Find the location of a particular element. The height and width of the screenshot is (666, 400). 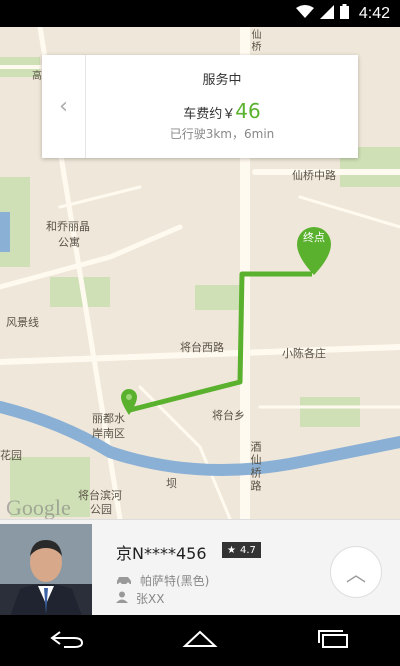

map-label-area: 将台乡 is located at coordinates (228, 415).